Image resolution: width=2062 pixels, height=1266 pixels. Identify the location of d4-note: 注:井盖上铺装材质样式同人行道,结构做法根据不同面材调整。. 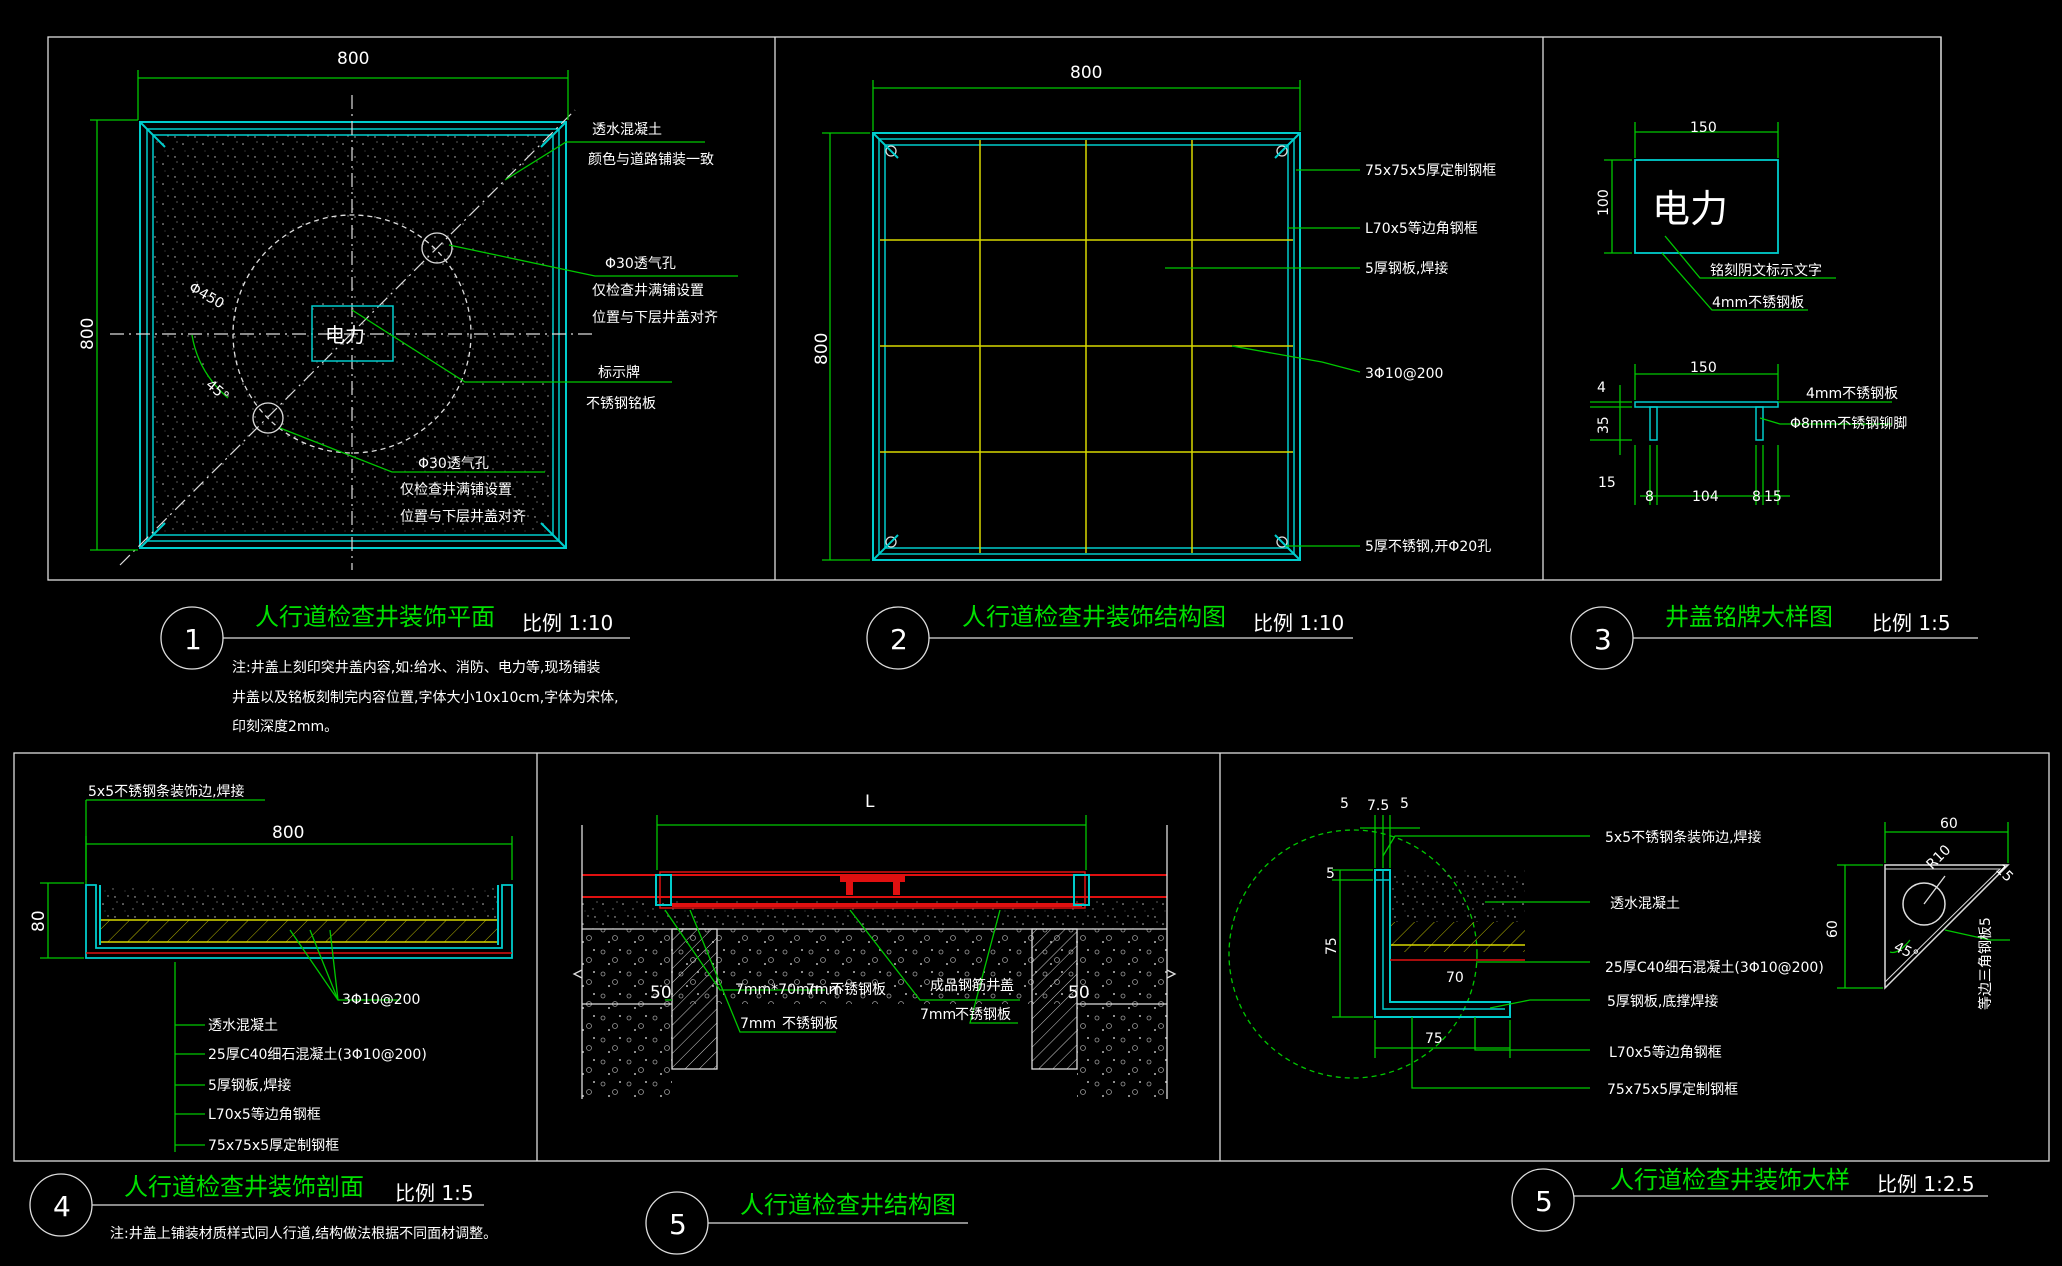
(303, 1234).